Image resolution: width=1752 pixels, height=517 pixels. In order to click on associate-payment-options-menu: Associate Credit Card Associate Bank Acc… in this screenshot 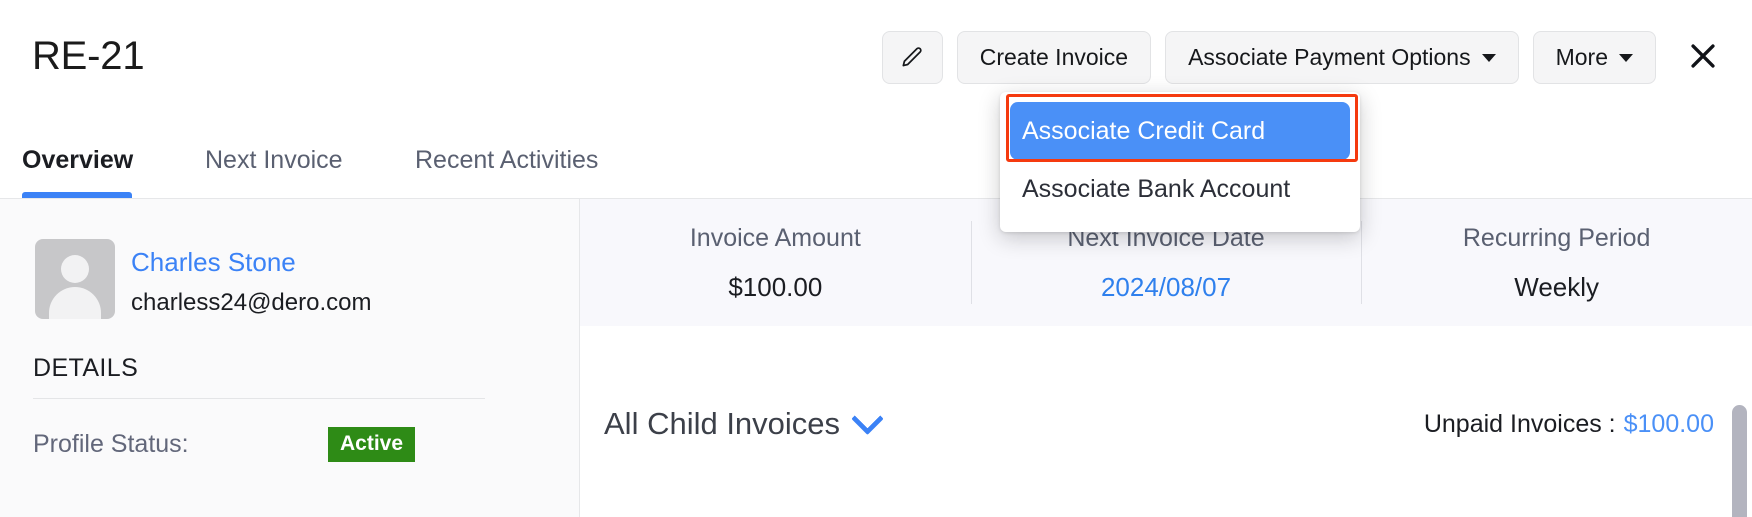, I will do `click(1180, 162)`.